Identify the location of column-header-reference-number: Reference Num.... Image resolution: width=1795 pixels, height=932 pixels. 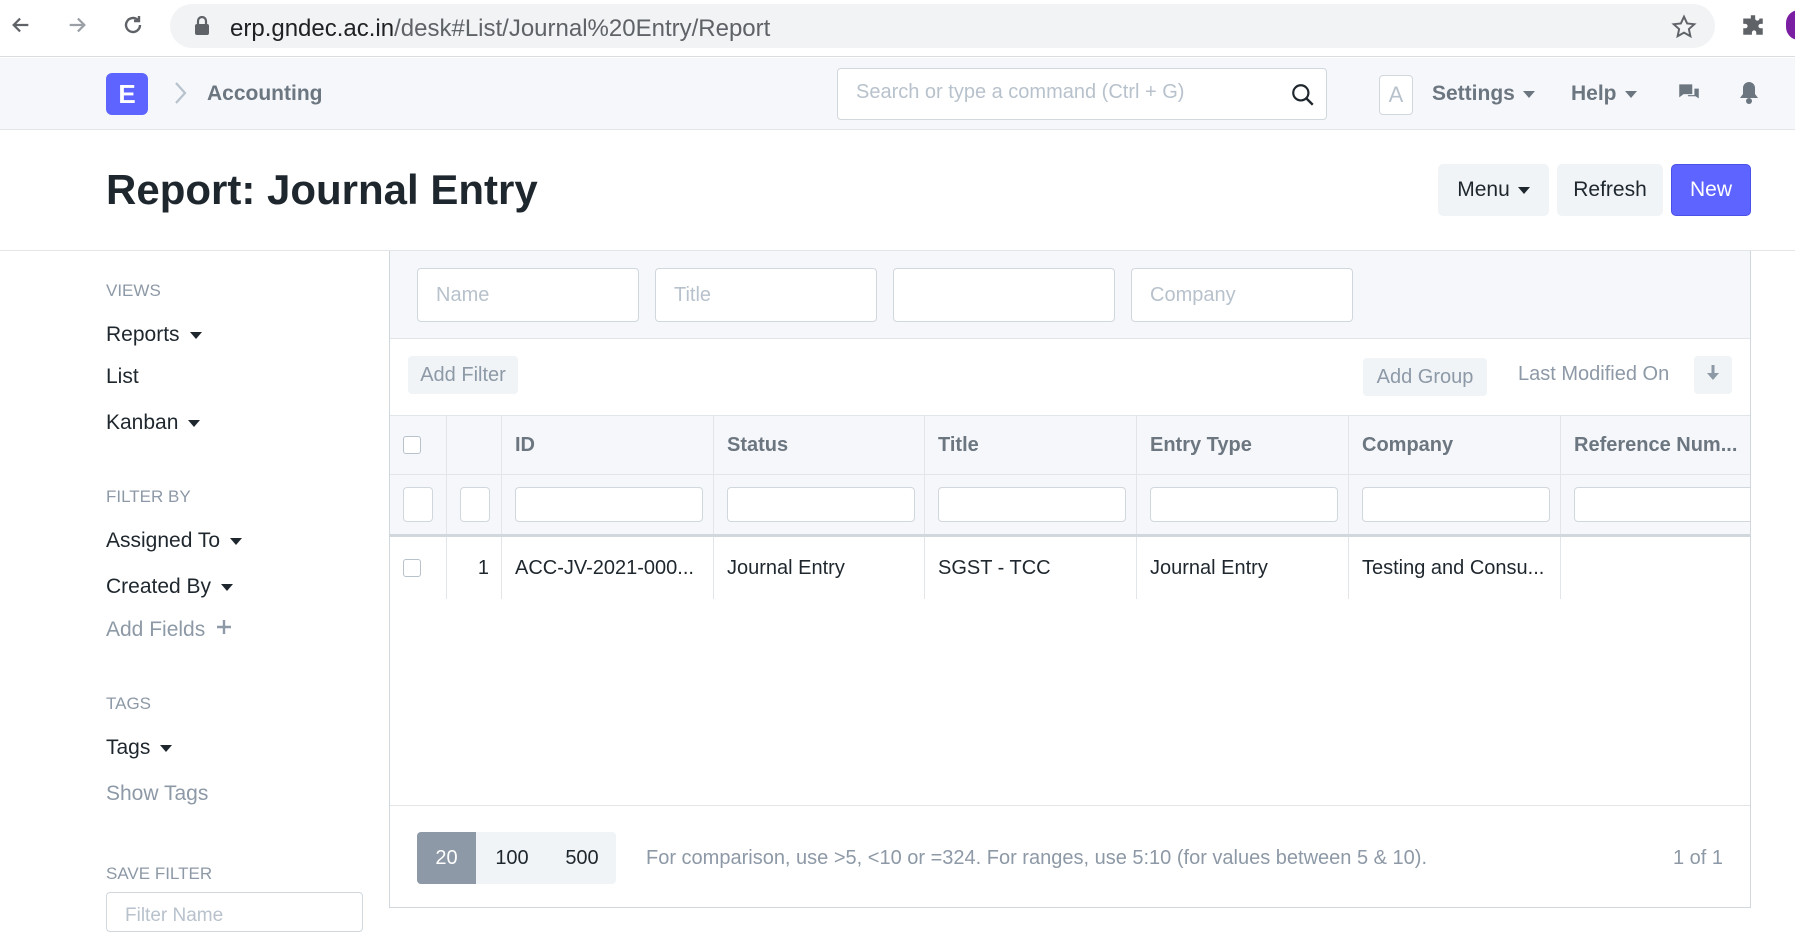
(1655, 445).